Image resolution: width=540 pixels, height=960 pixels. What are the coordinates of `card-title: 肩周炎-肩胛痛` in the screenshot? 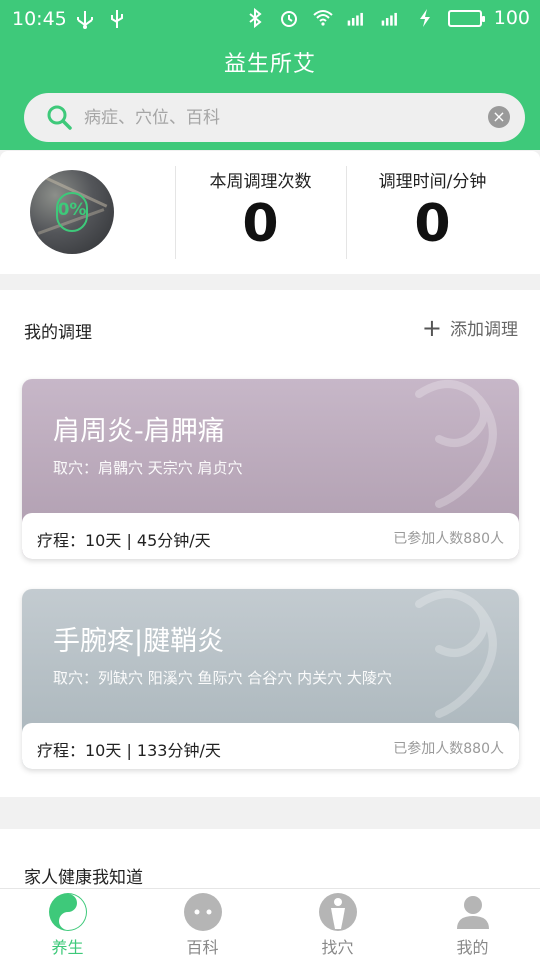 It's located at (139, 431).